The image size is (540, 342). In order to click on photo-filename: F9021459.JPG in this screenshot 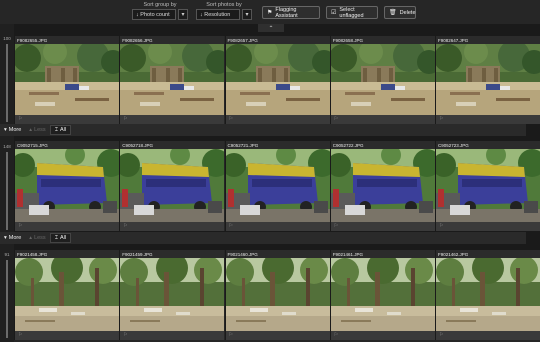, I will do `click(172, 254)`.